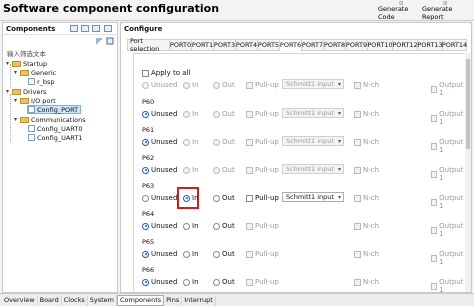 Image resolution: width=474 pixels, height=306 pixels. What do you see at coordinates (448, 202) in the screenshot?
I see `p63-output1-checkbox: Output 1` at bounding box center [448, 202].